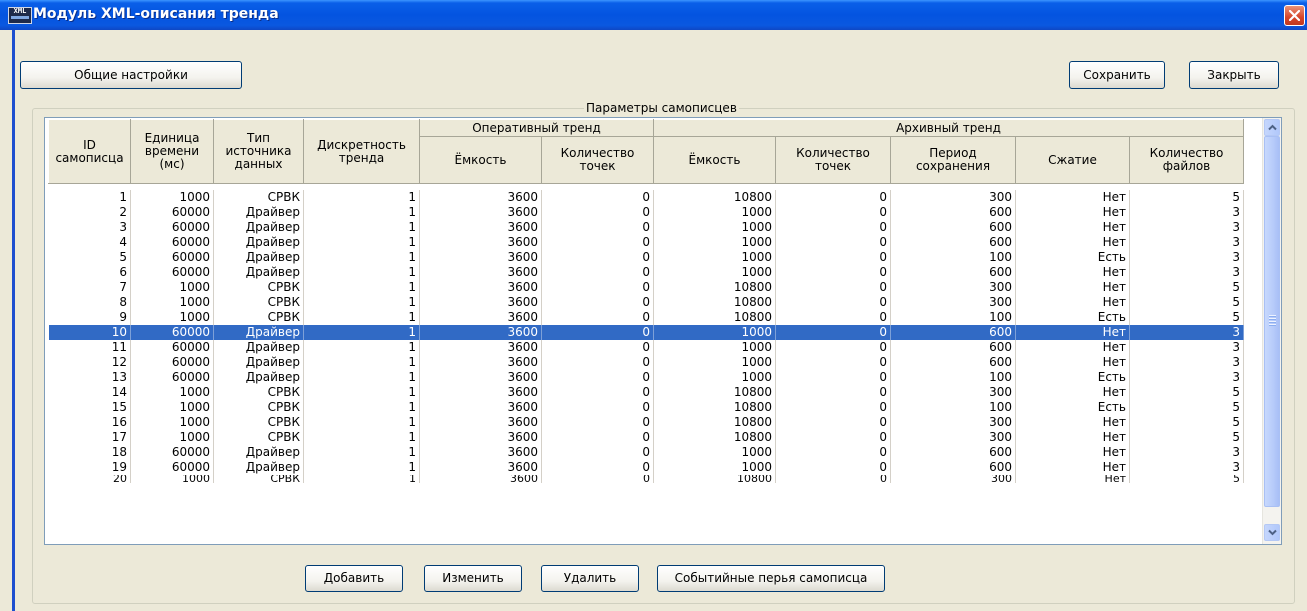  Describe the element at coordinates (646, 362) in the screenshot. I see `table-row: 12 60000 Драйвер 1 3600 0 1000 0 600 Нет 3` at that location.